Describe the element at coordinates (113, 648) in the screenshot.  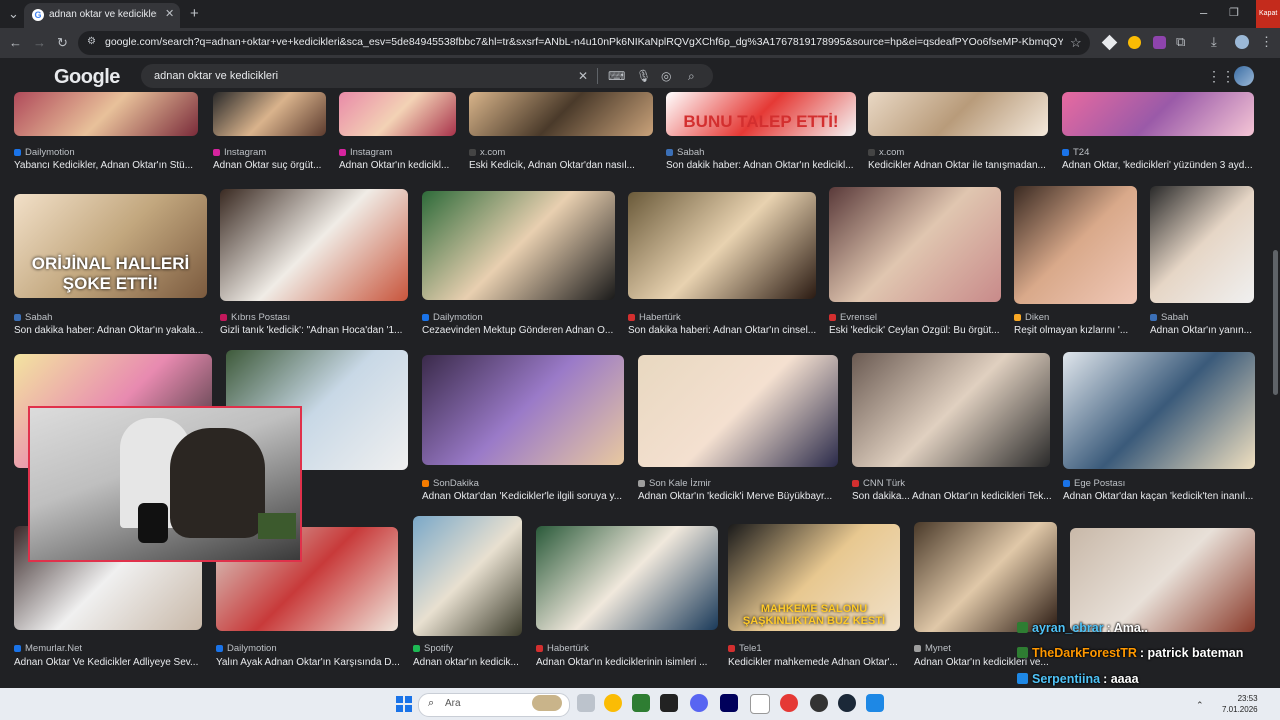
I see `result-source: Memurlar.Net` at that location.